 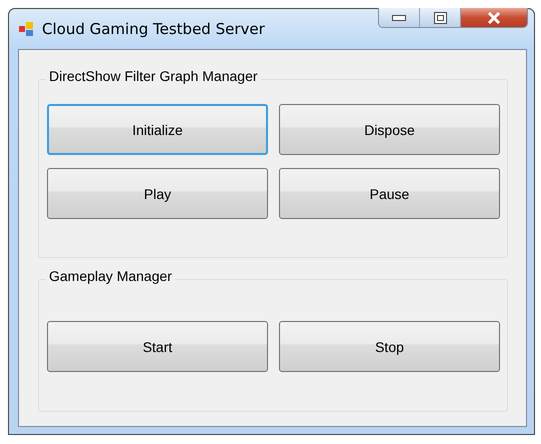 What do you see at coordinates (157, 346) in the screenshot?
I see `action-button: Start` at bounding box center [157, 346].